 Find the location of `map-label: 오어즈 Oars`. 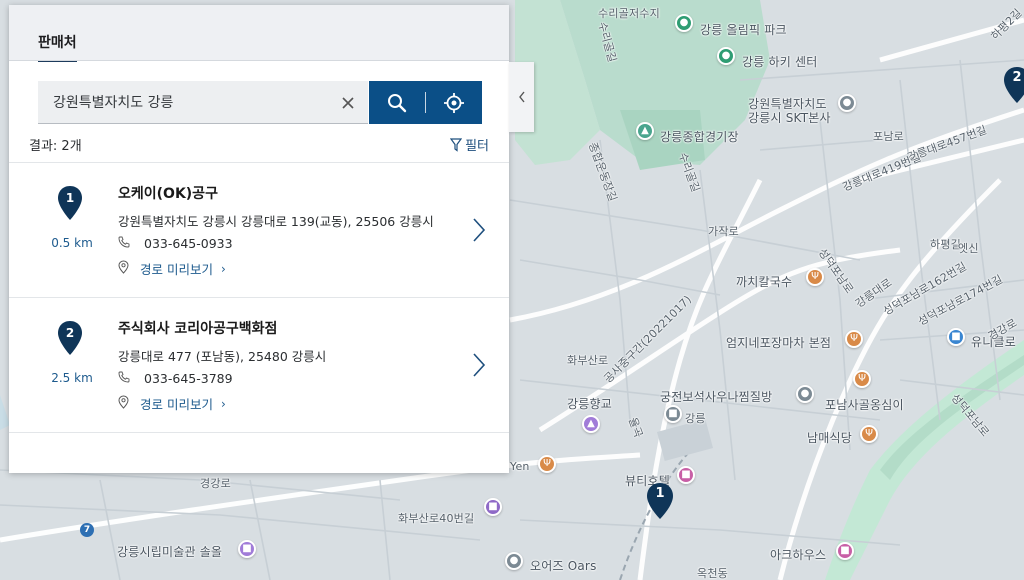

map-label: 오어즈 Oars is located at coordinates (563, 566).